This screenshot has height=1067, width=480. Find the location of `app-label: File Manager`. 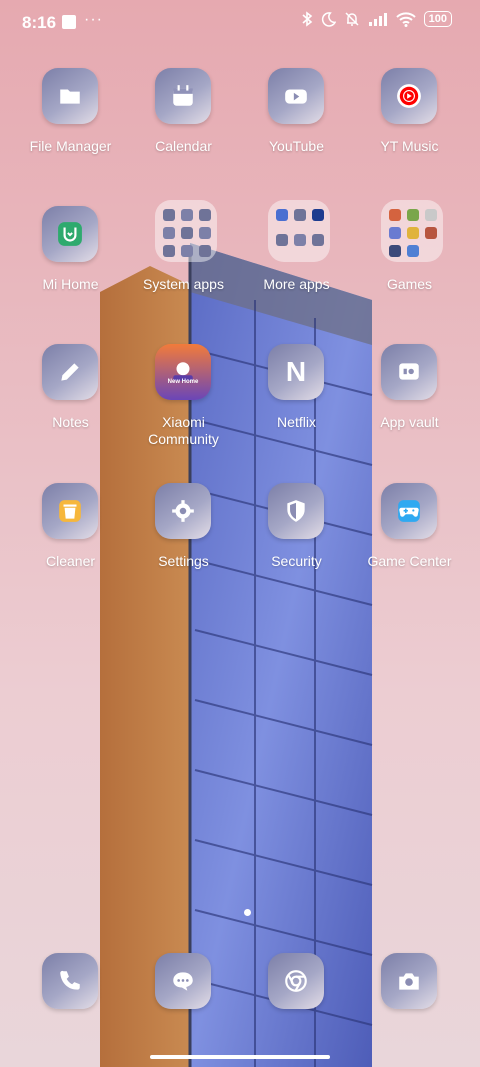

app-label: File Manager is located at coordinates (70, 146).